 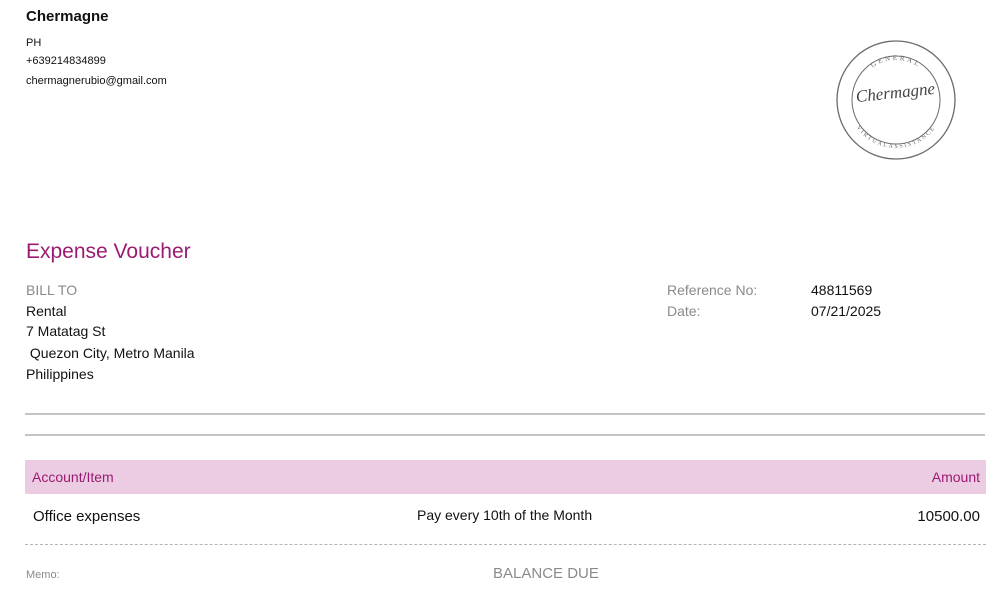 I want to click on row-divider, so click(x=505, y=544).